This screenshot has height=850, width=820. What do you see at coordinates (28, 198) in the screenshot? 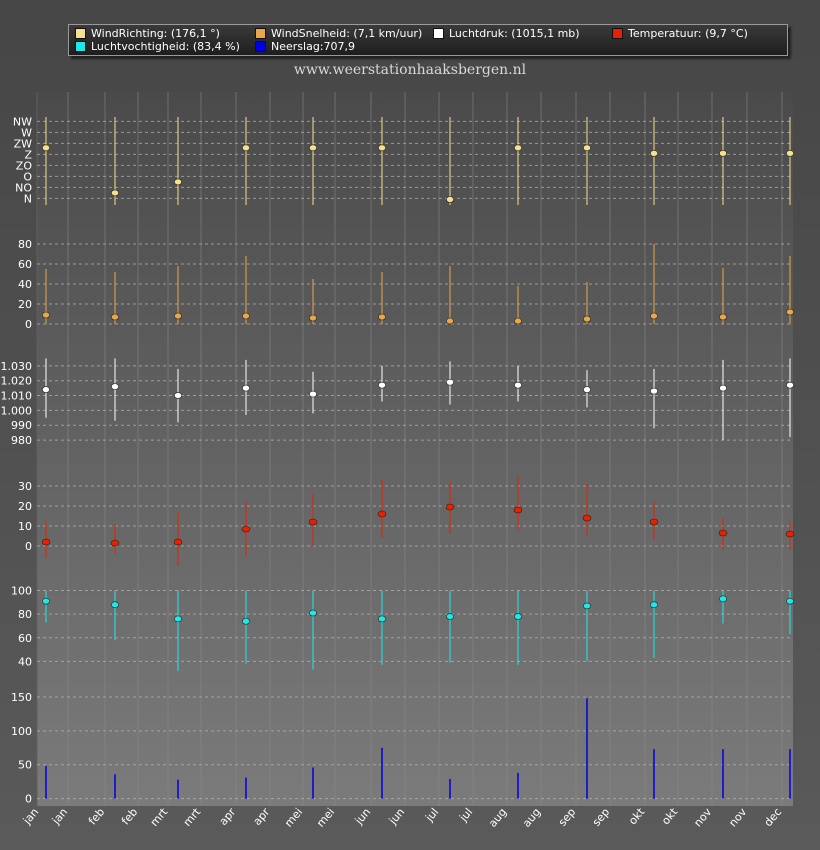
I see `y-tick-label: N` at bounding box center [28, 198].